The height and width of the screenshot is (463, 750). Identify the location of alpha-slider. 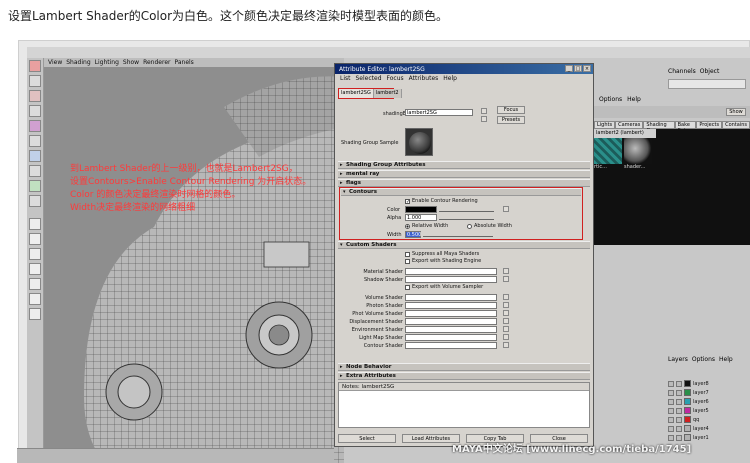
(466, 217).